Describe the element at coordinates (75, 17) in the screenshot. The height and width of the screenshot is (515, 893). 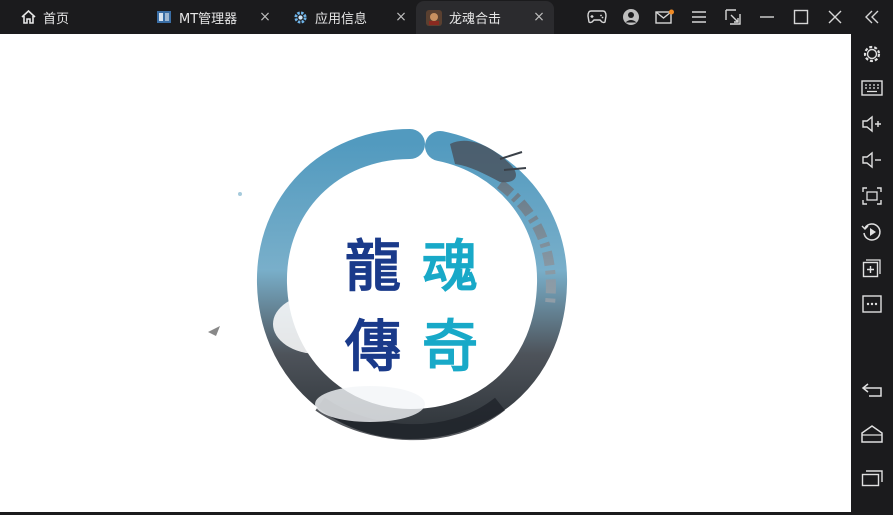
I see `tab-home: 首页` at that location.